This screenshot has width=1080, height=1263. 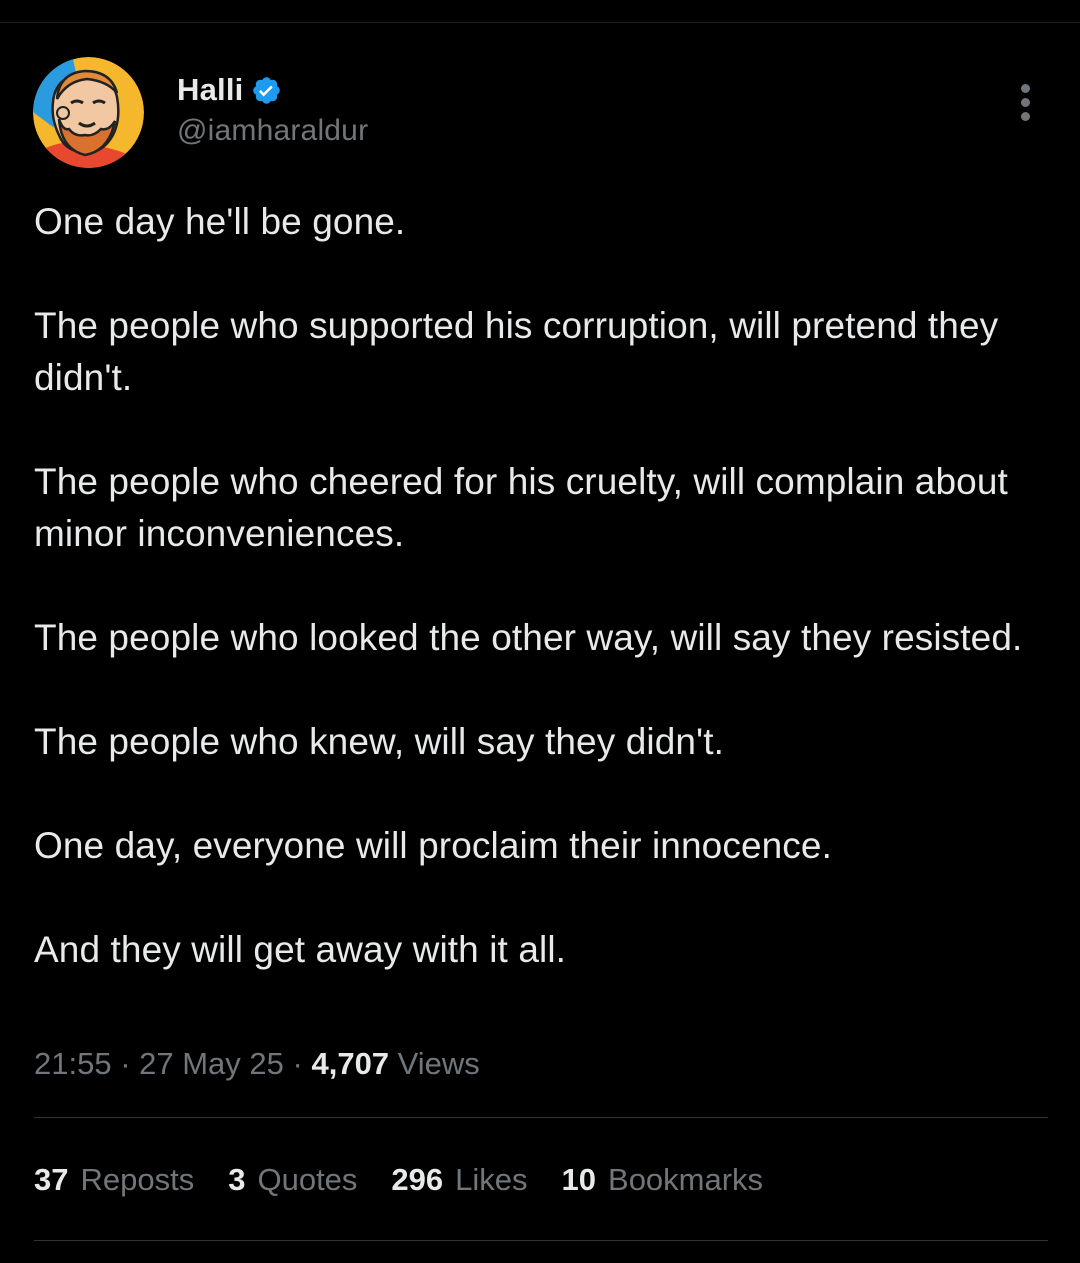 I want to click on quotes-stat: 3 Quotes, so click(x=292, y=1180).